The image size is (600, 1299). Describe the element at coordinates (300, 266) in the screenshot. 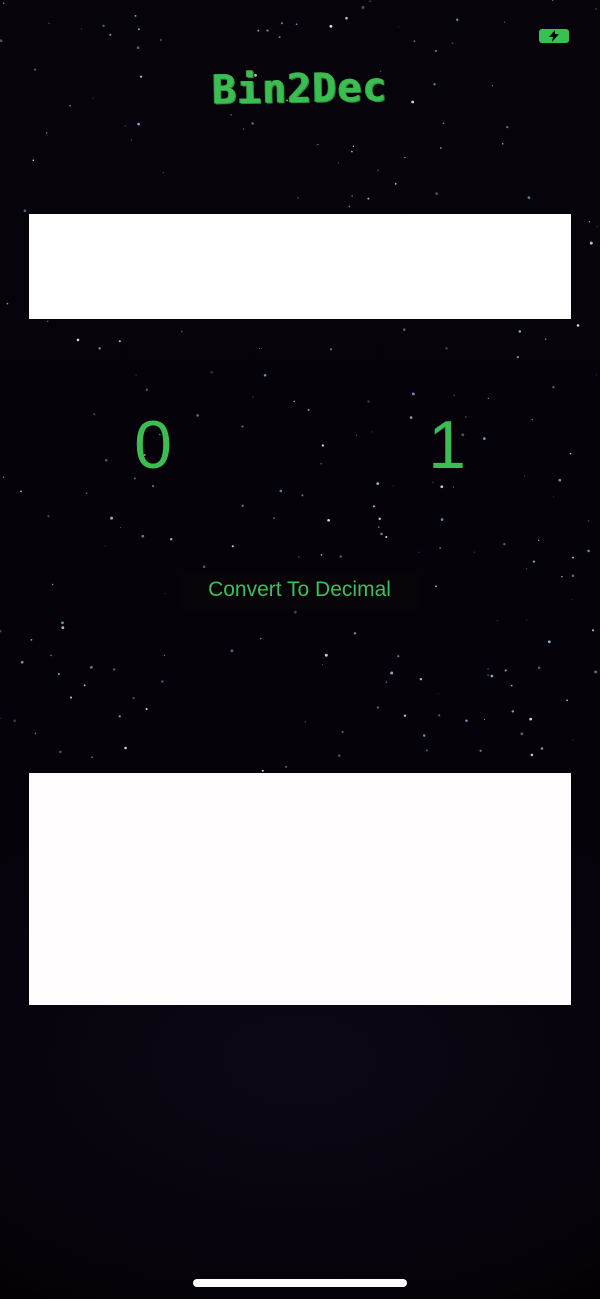

I see `binary-input` at that location.